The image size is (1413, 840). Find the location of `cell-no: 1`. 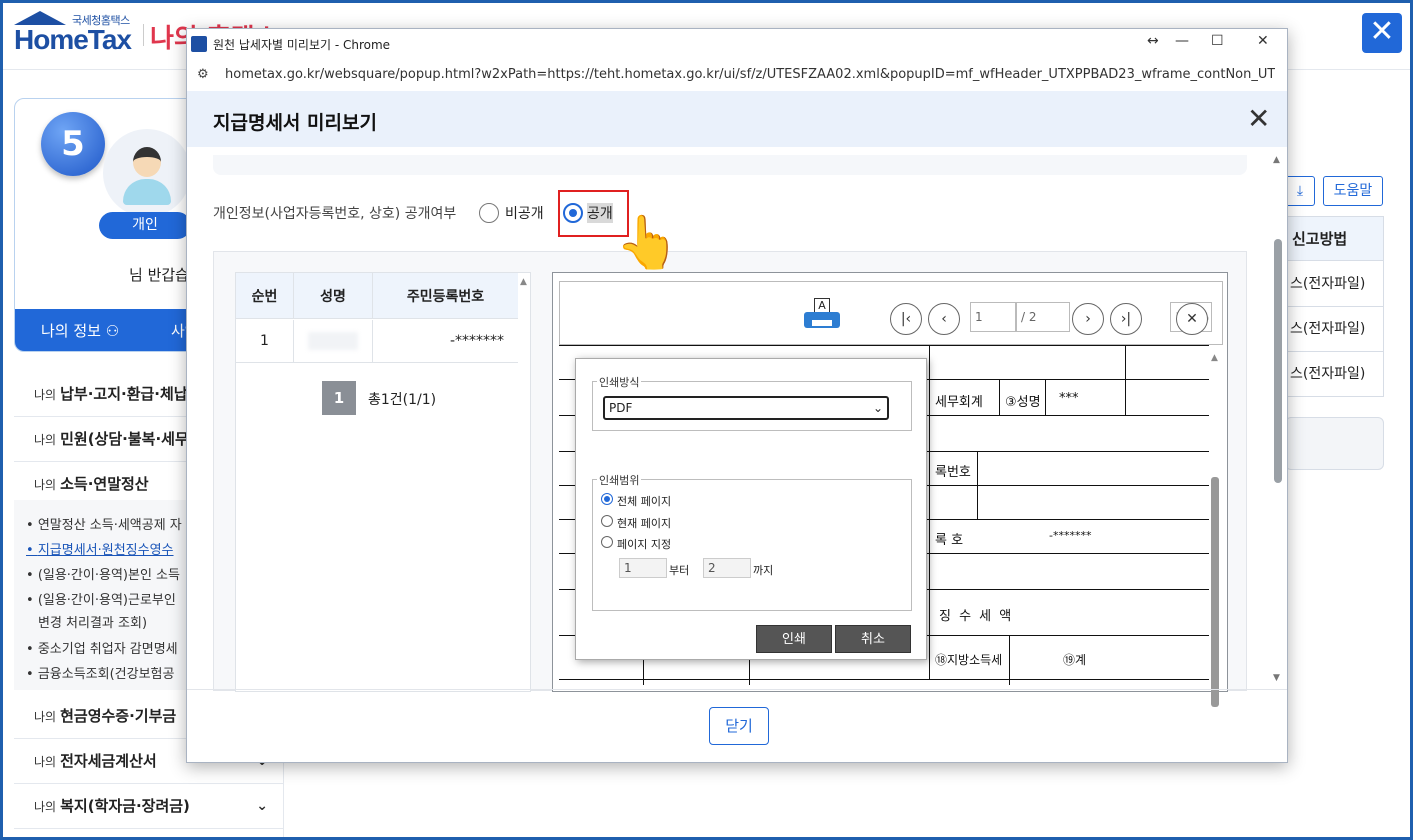

cell-no: 1 is located at coordinates (265, 341).